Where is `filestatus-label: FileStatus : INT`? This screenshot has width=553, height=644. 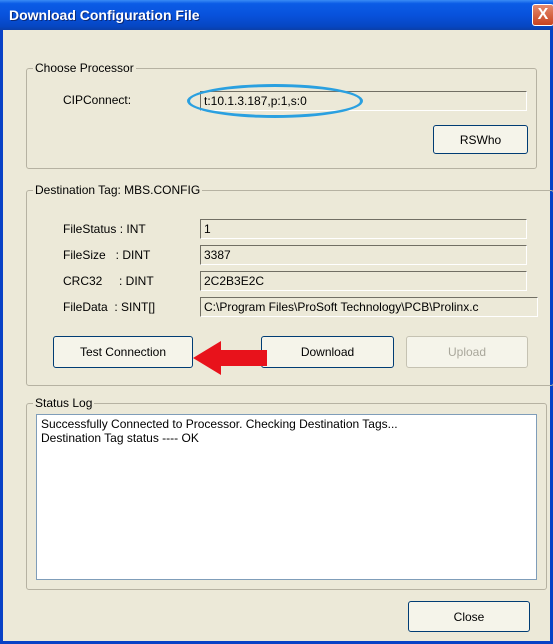
filestatus-label: FileStatus : INT is located at coordinates (104, 229).